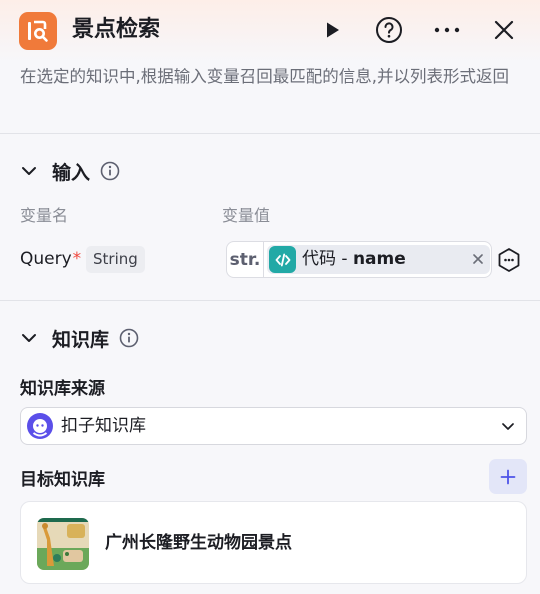 The width and height of the screenshot is (540, 594). I want to click on variable-name-column-label: 变量名, so click(44, 215).